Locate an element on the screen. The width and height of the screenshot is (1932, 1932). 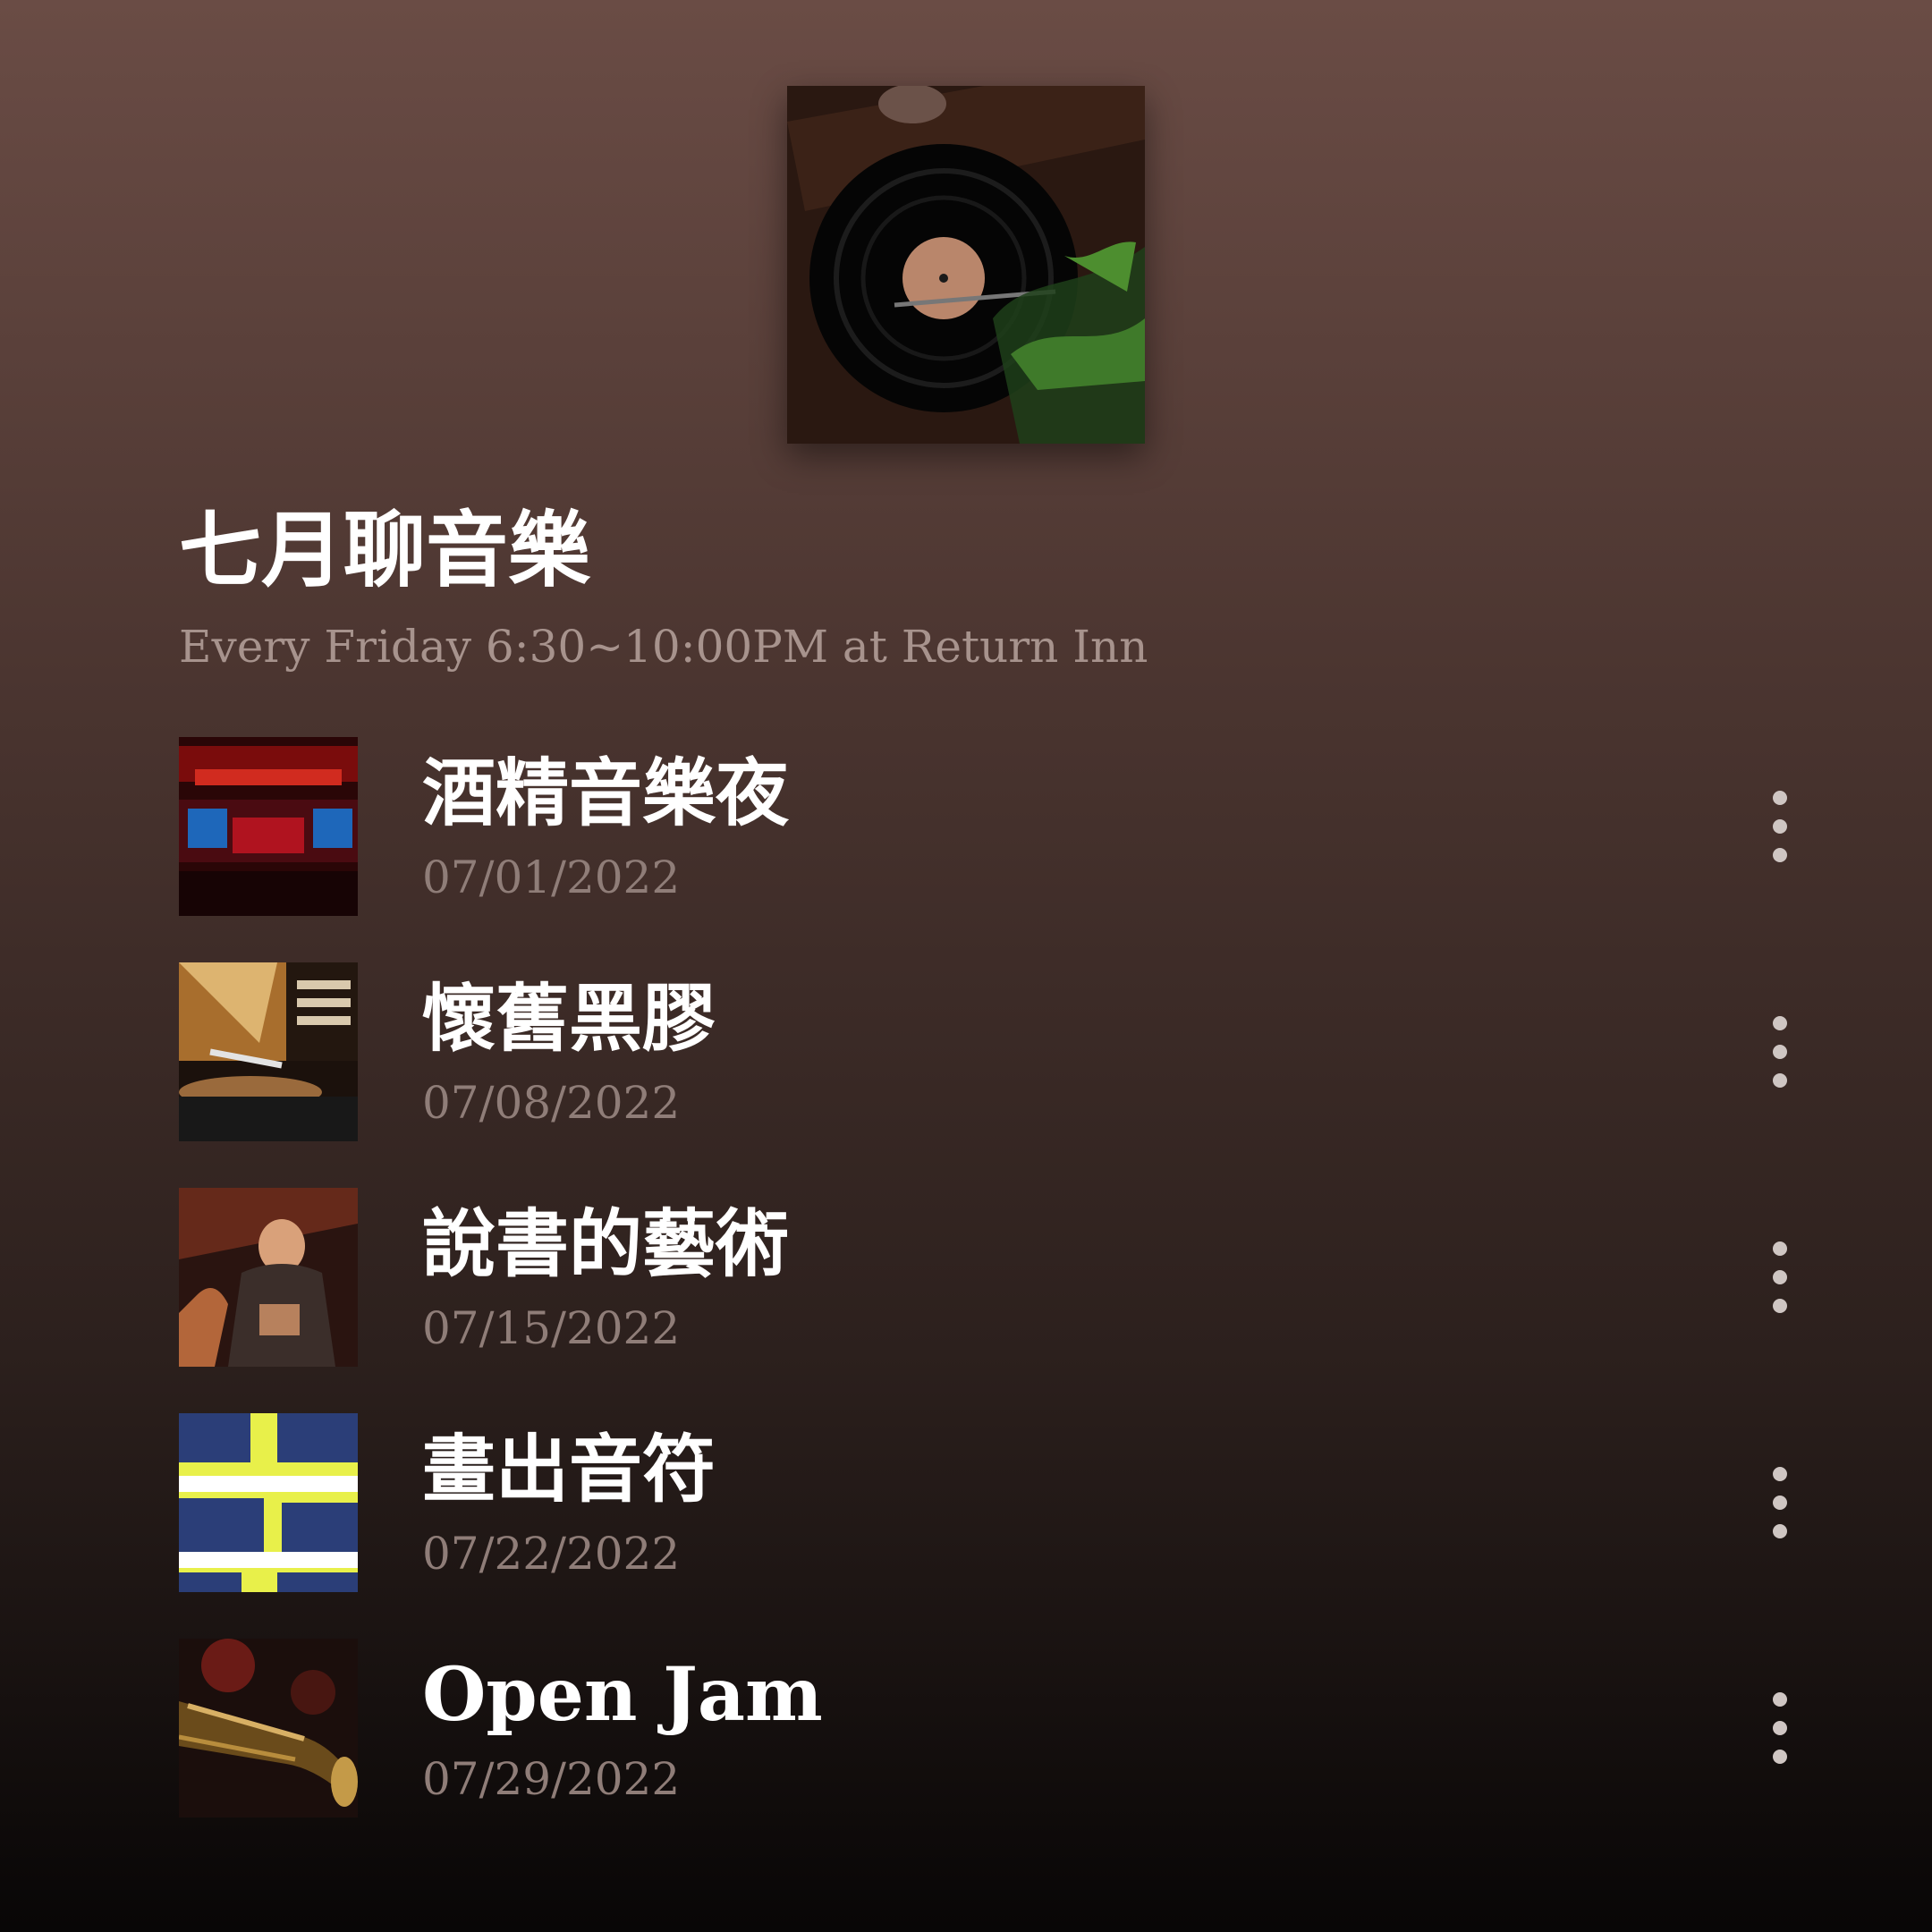
event-date: 07/29/2022 is located at coordinates (551, 1779).